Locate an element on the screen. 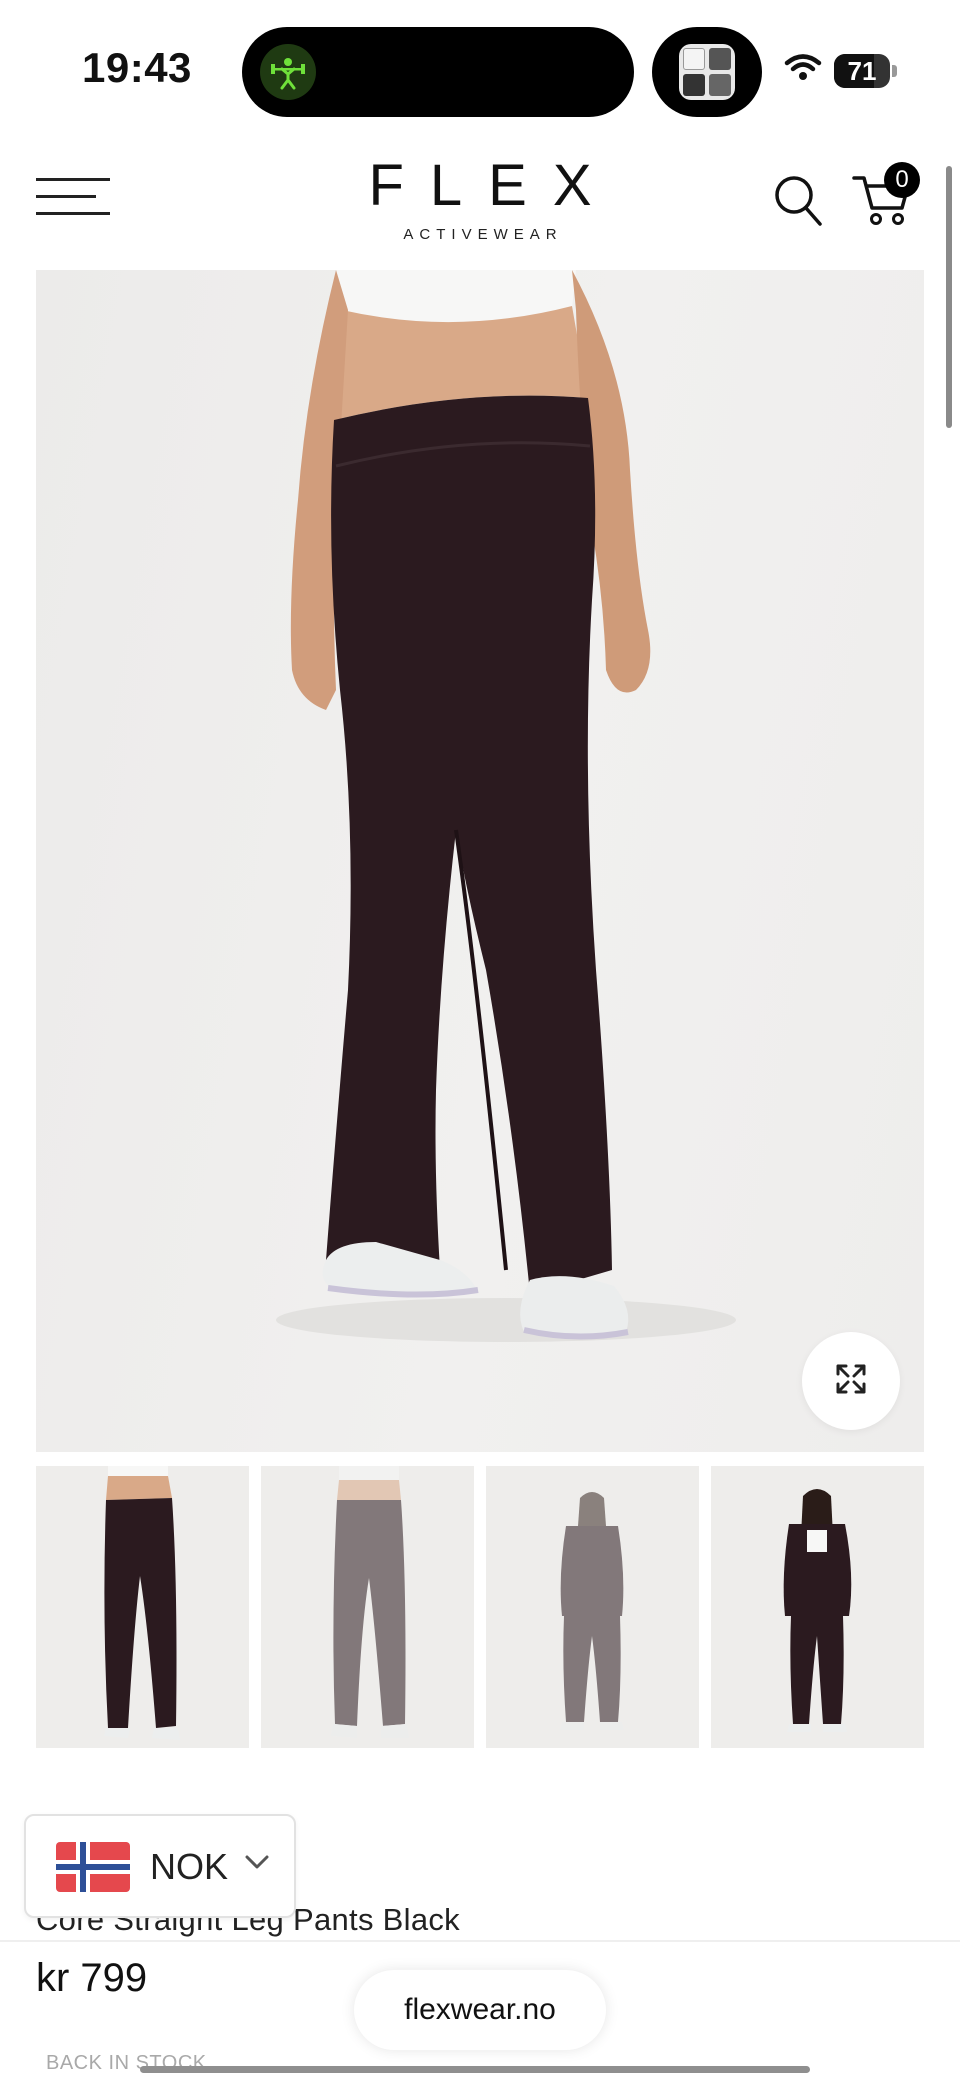 The width and height of the screenshot is (960, 2081). logo-sub-text: ACTIVEWEAR is located at coordinates (483, 234).